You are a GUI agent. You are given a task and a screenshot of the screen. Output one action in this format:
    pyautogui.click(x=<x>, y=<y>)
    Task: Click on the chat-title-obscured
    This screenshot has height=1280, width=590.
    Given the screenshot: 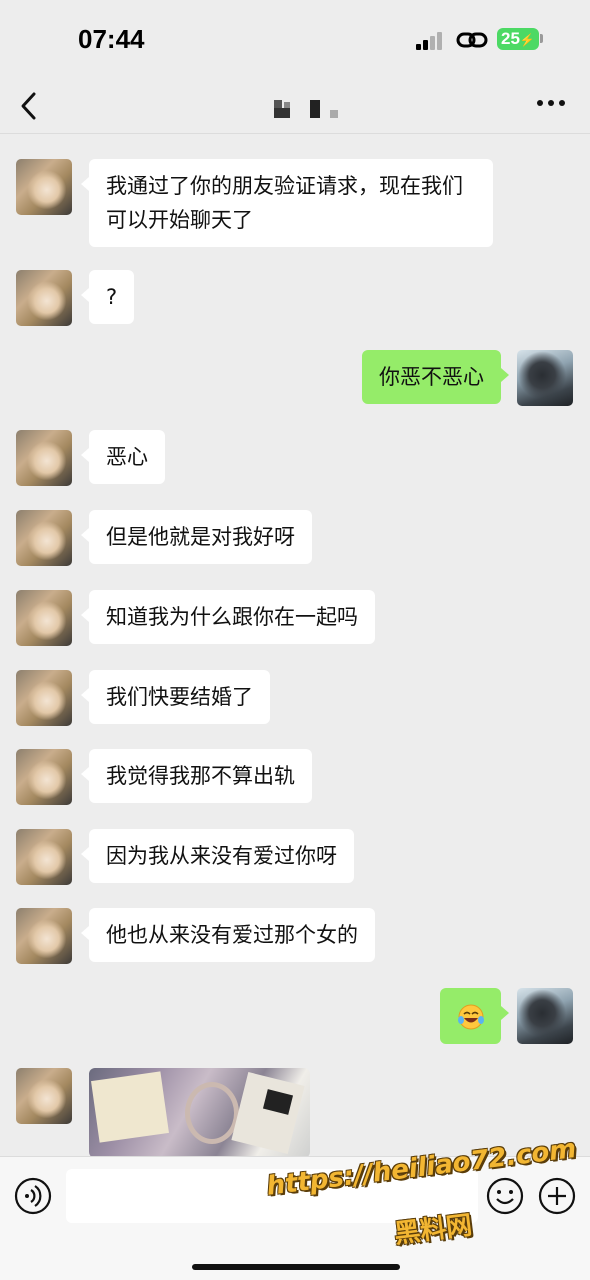 What is the action you would take?
    pyautogui.click(x=308, y=109)
    